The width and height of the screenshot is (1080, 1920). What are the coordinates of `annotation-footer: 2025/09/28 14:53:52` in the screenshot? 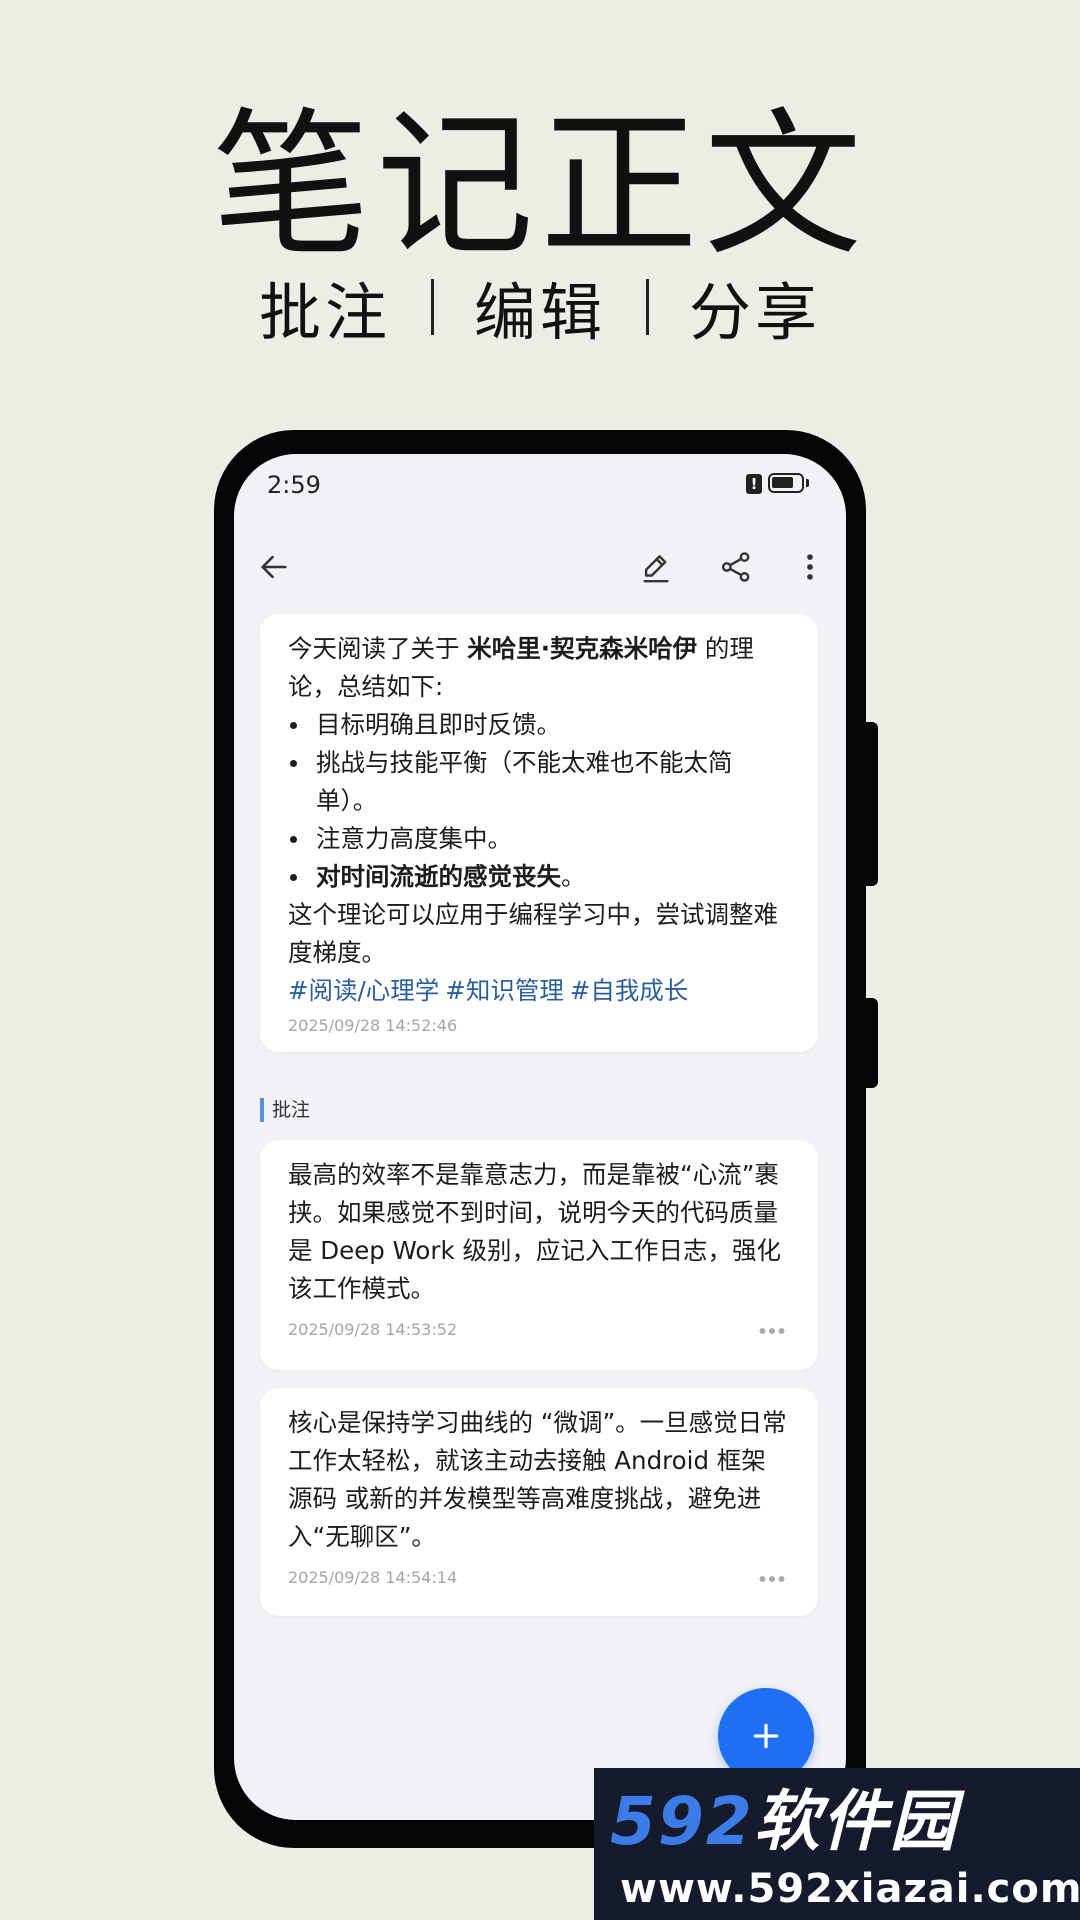 It's located at (539, 1336).